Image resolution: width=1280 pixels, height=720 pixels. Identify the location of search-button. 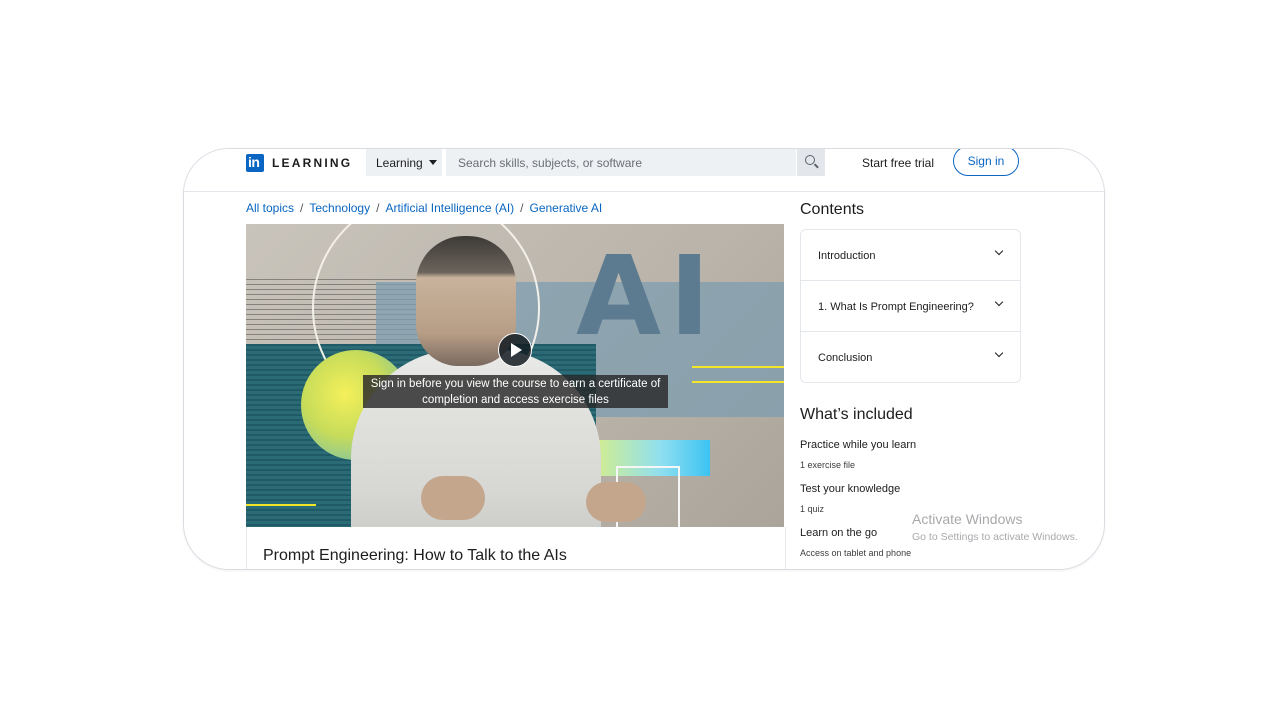
(811, 162).